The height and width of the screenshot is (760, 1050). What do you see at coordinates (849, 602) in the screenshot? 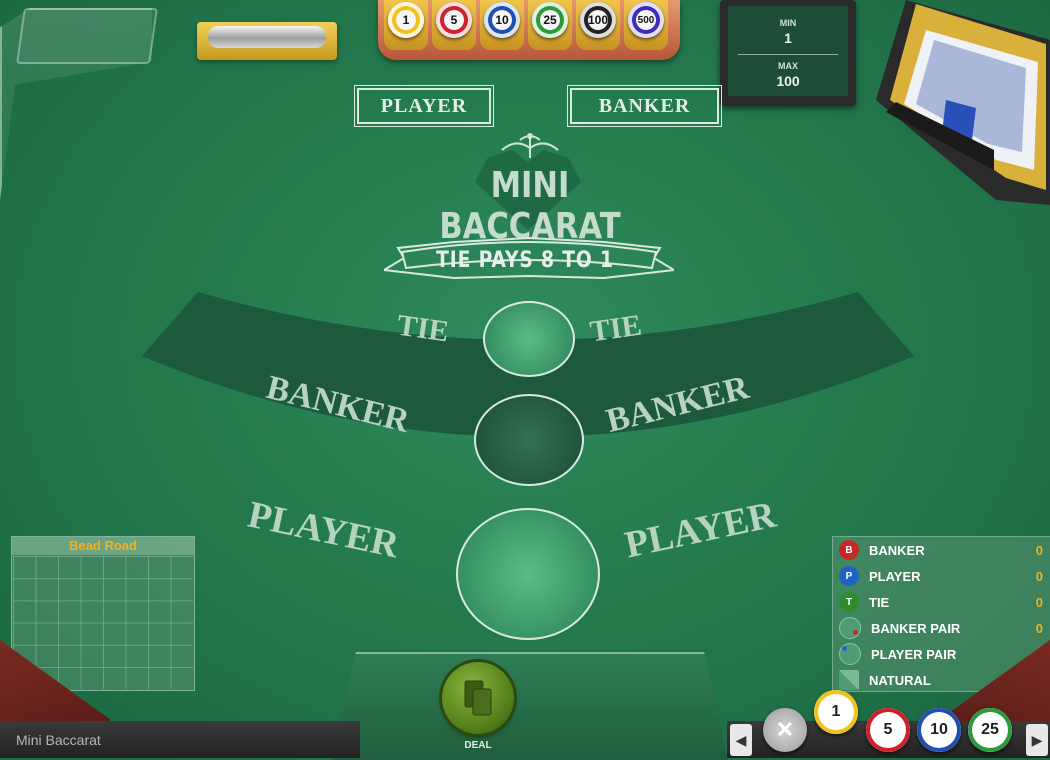
I see `tie-circle-icon: T` at bounding box center [849, 602].